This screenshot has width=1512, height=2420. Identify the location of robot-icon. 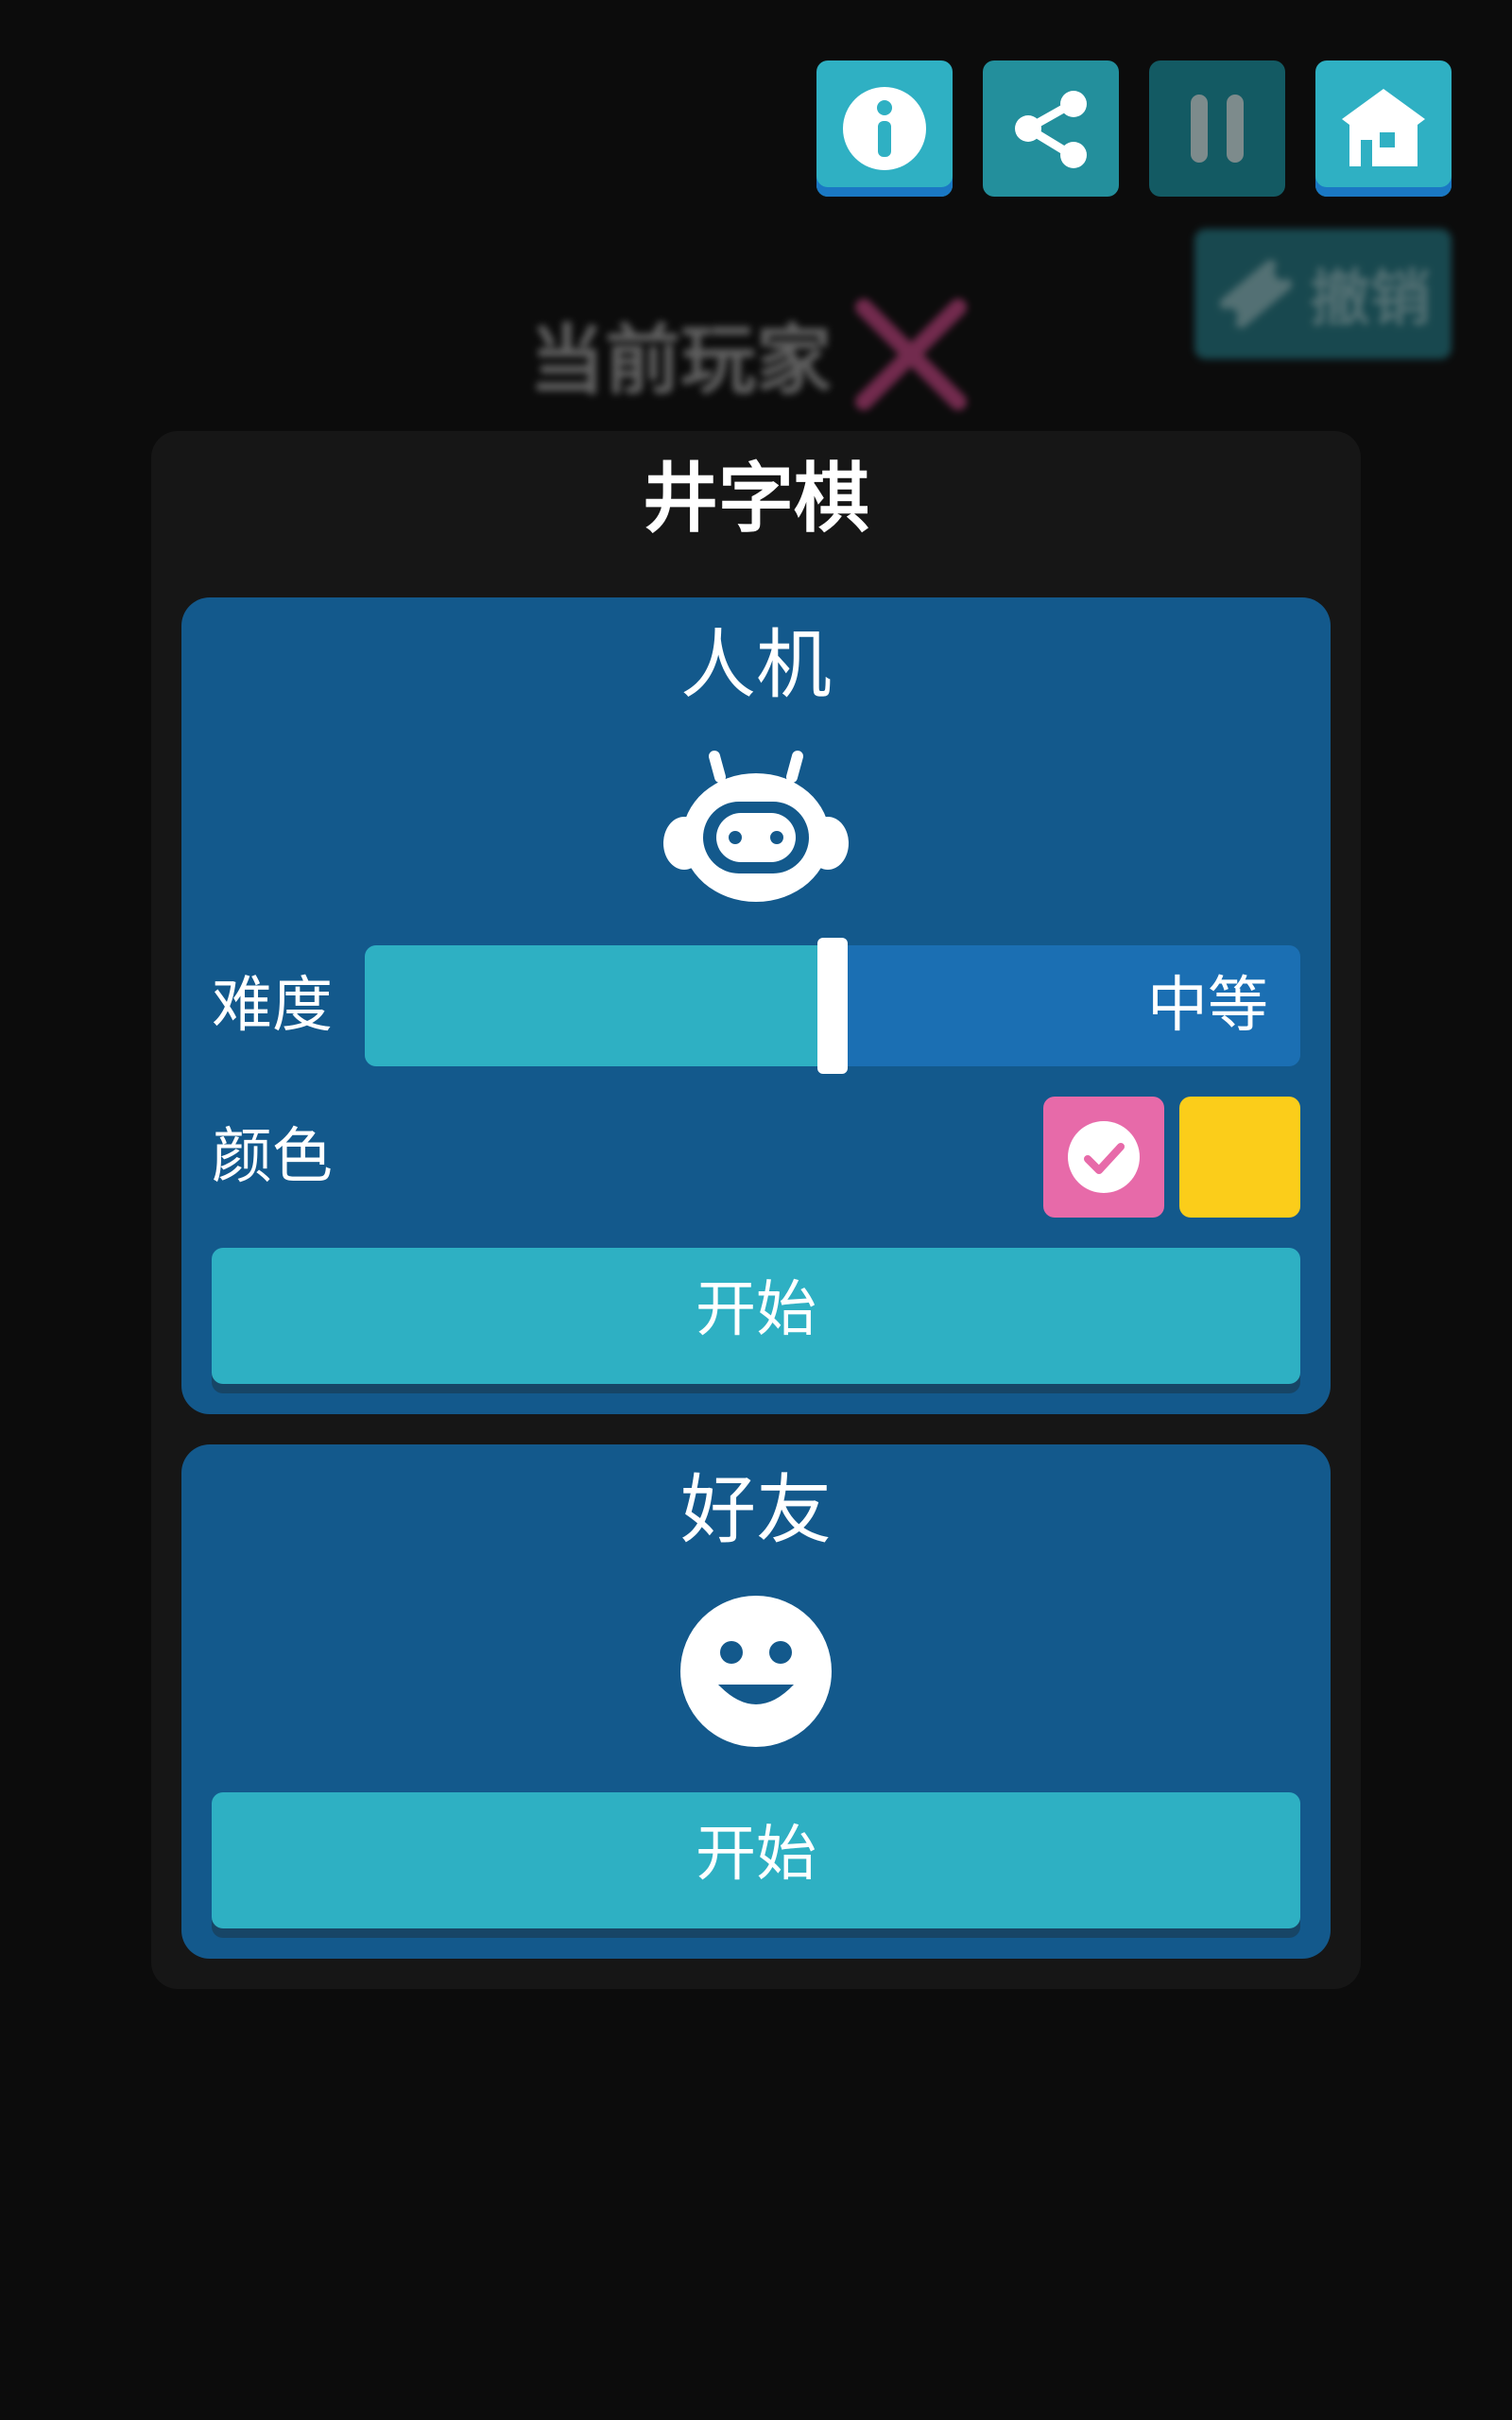
(756, 826).